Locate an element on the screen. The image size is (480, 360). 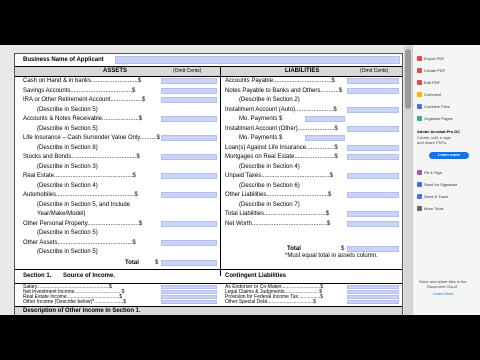
liab-total-label: Total is located at coordinates (294, 249).